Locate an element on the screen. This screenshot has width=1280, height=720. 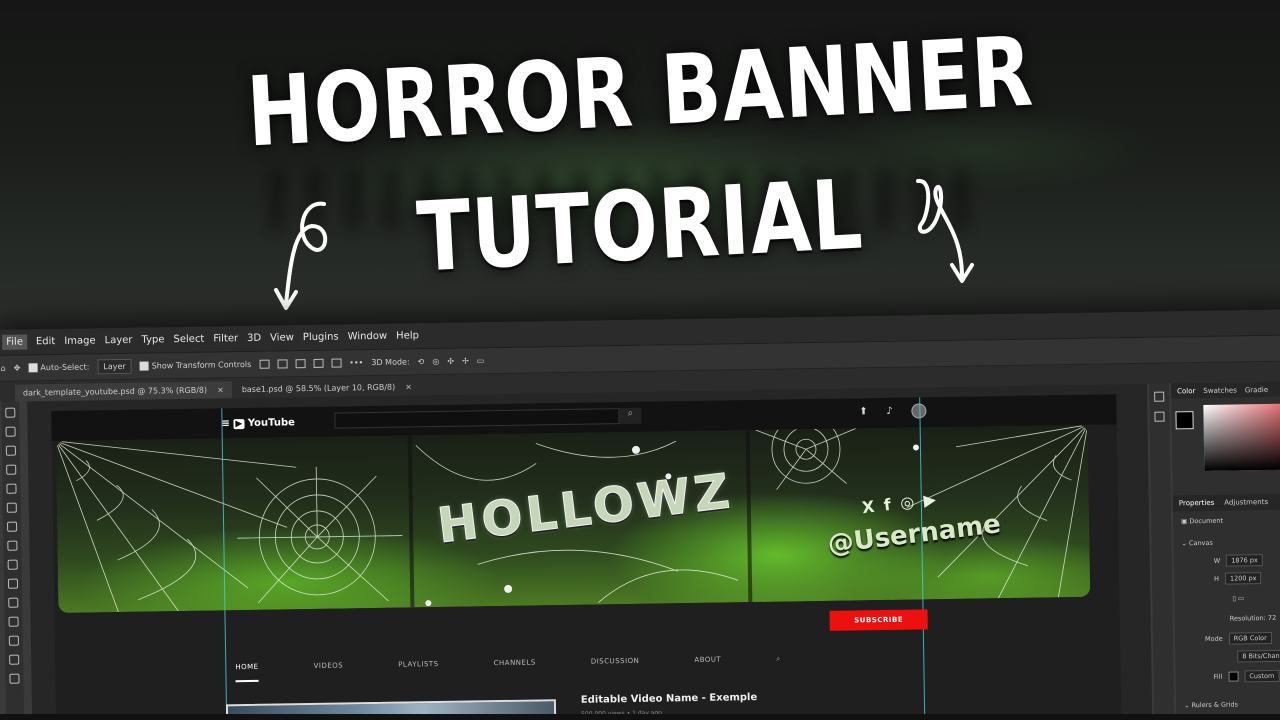
menu-edit: Edit is located at coordinates (46, 341).